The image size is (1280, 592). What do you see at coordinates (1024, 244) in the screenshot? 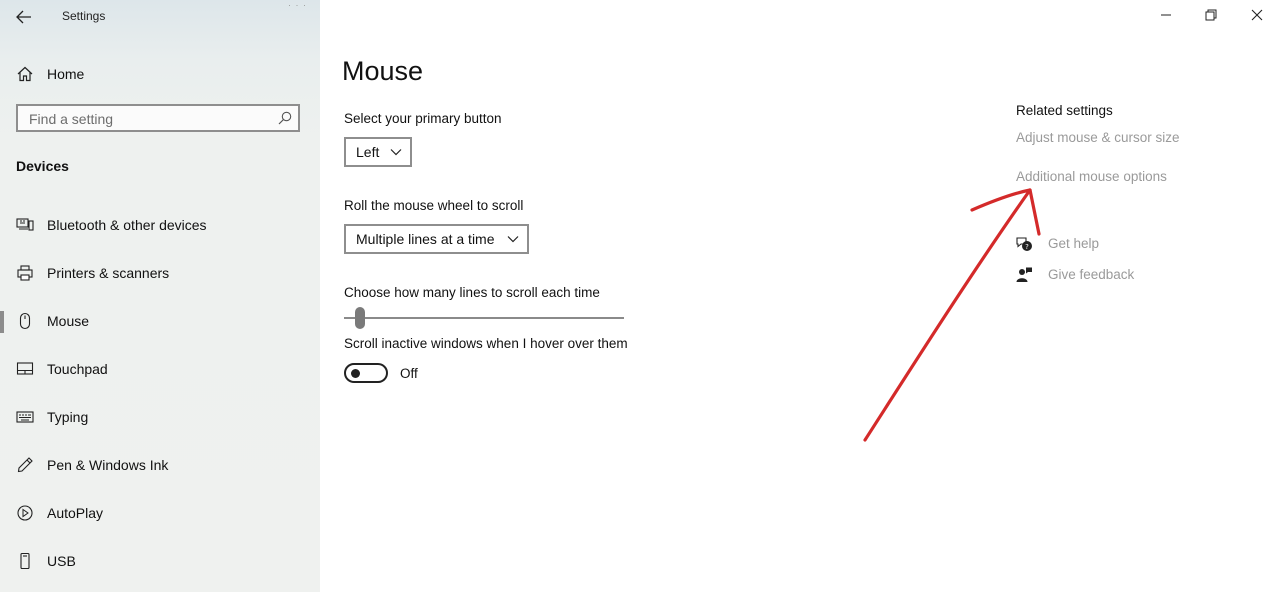
I see `help-chat-icon: ?` at bounding box center [1024, 244].